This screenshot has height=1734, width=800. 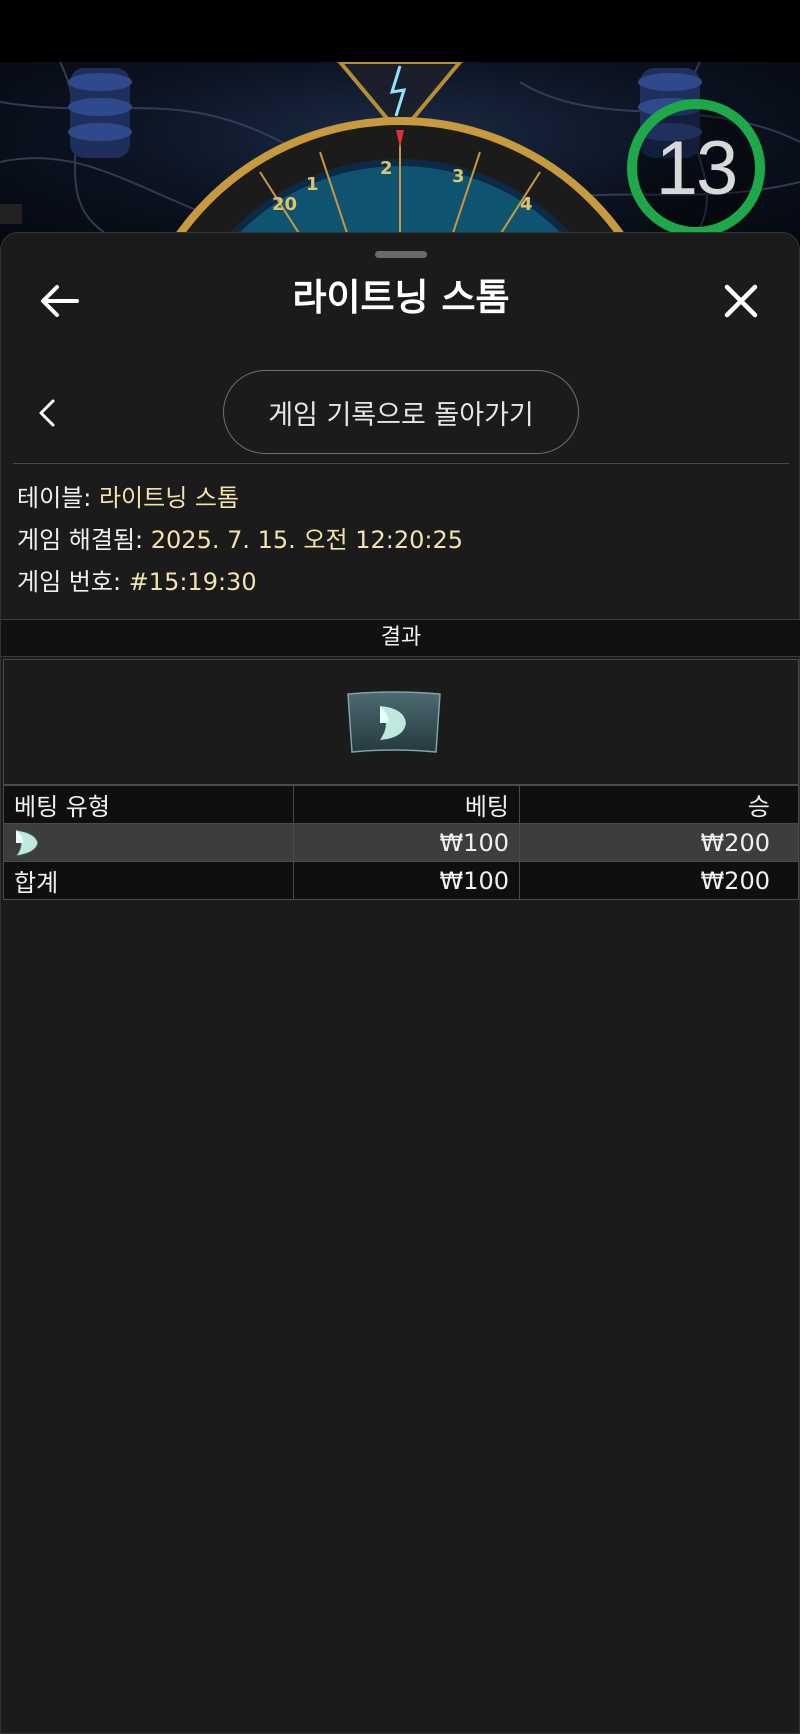 What do you see at coordinates (401, 412) in the screenshot?
I see `back-to-history-button: 게임 기록으로 돌아가기` at bounding box center [401, 412].